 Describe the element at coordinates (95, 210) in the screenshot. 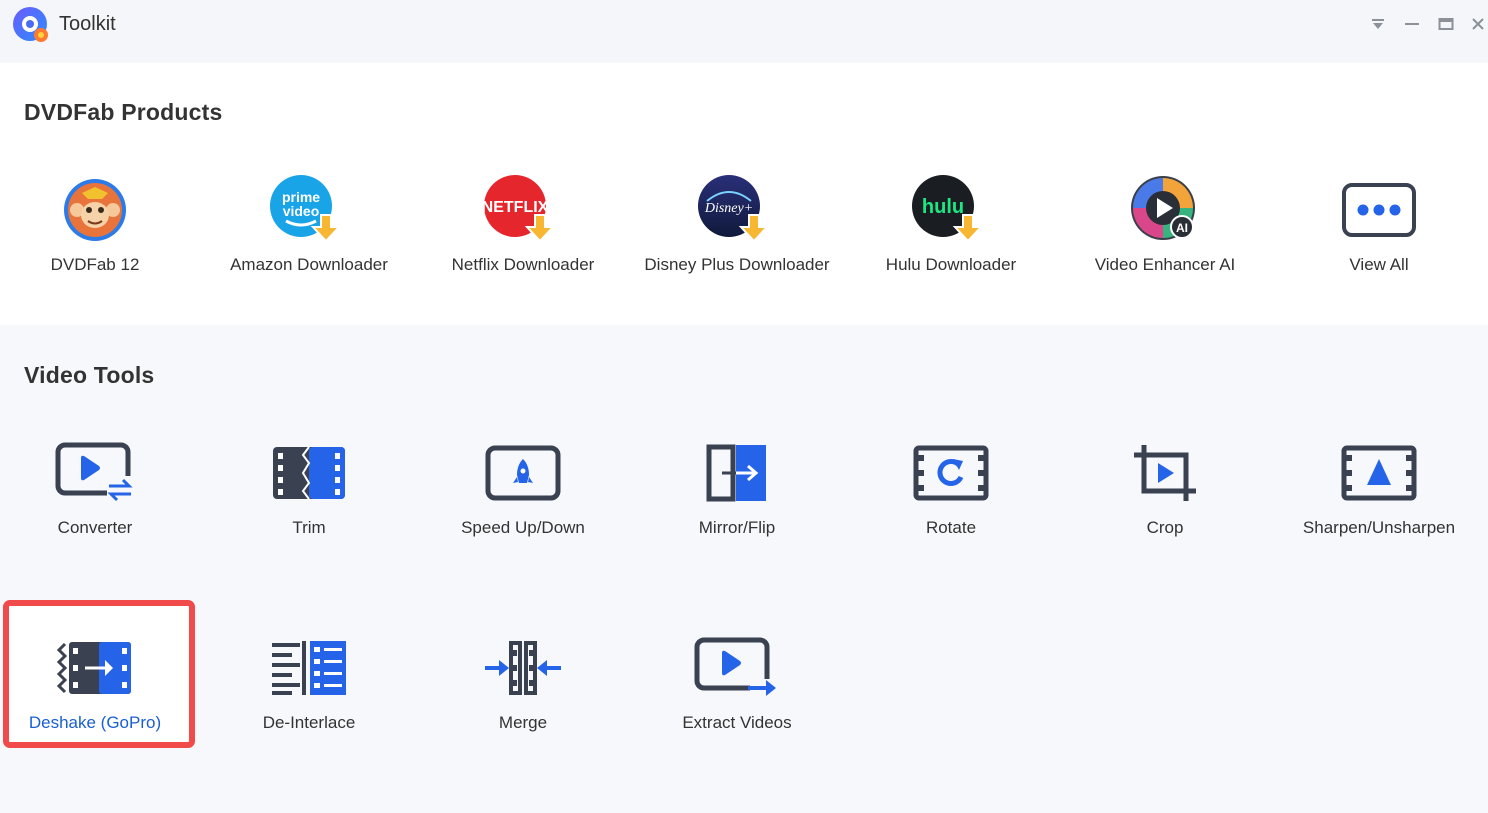

I see `dvdfab-monkey-icon` at that location.